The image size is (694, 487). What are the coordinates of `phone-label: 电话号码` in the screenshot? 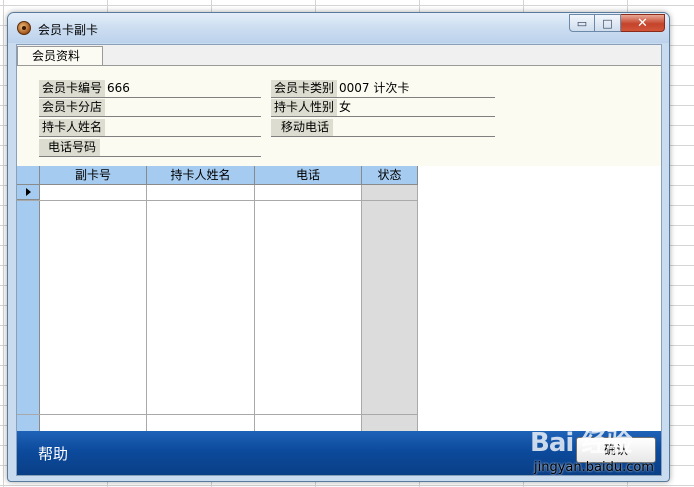 It's located at (70, 147).